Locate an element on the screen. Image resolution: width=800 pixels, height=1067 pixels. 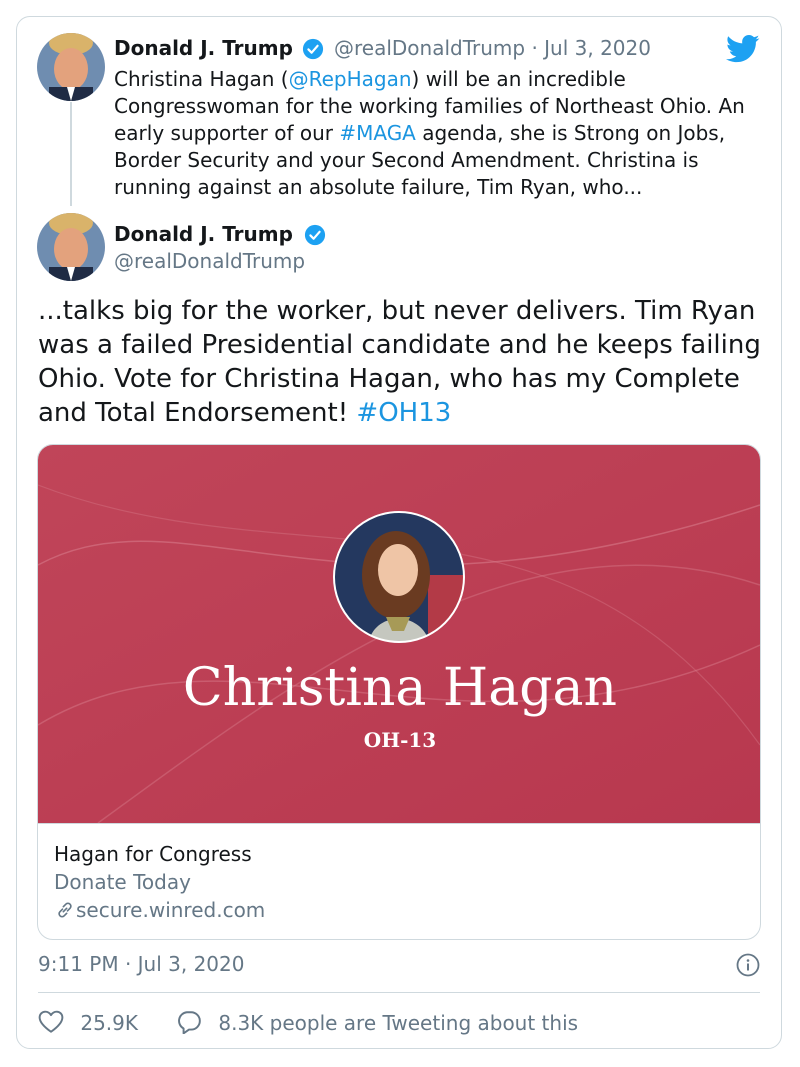
tweeting-count: 8.3K people are Tweeting about this is located at coordinates (398, 1023).